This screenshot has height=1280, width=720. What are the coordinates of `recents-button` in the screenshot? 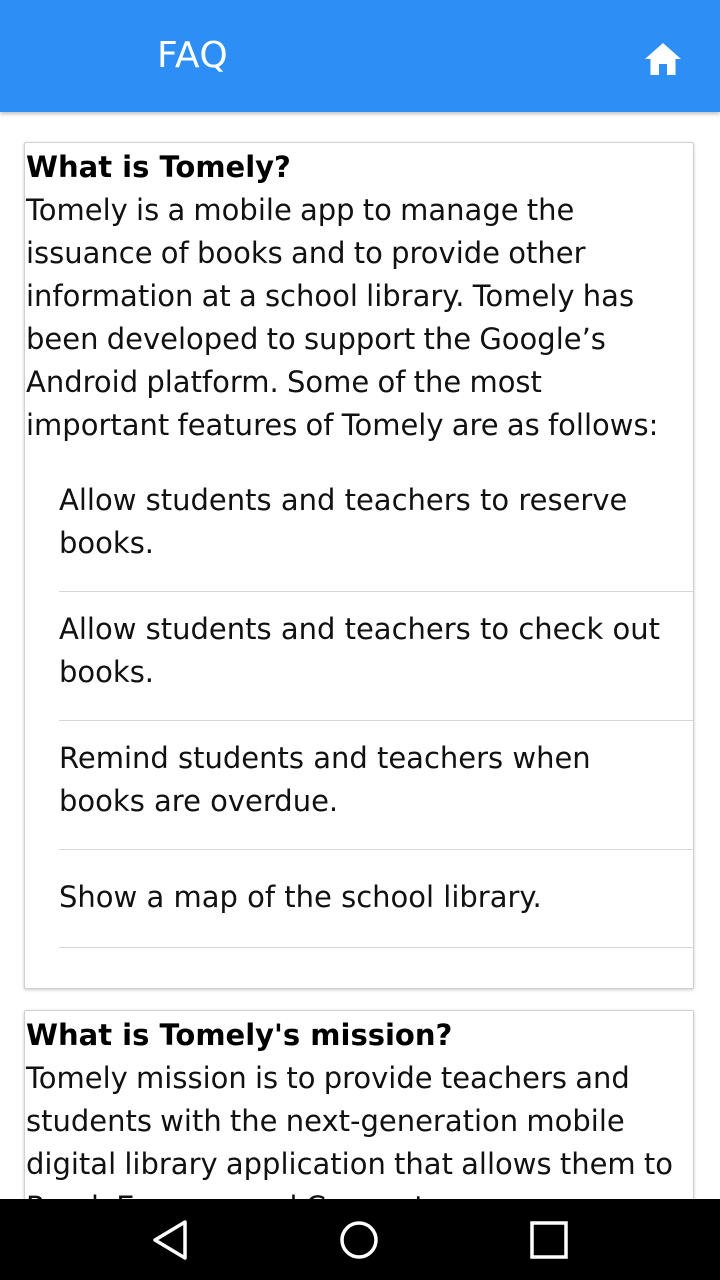 It's located at (549, 1240).